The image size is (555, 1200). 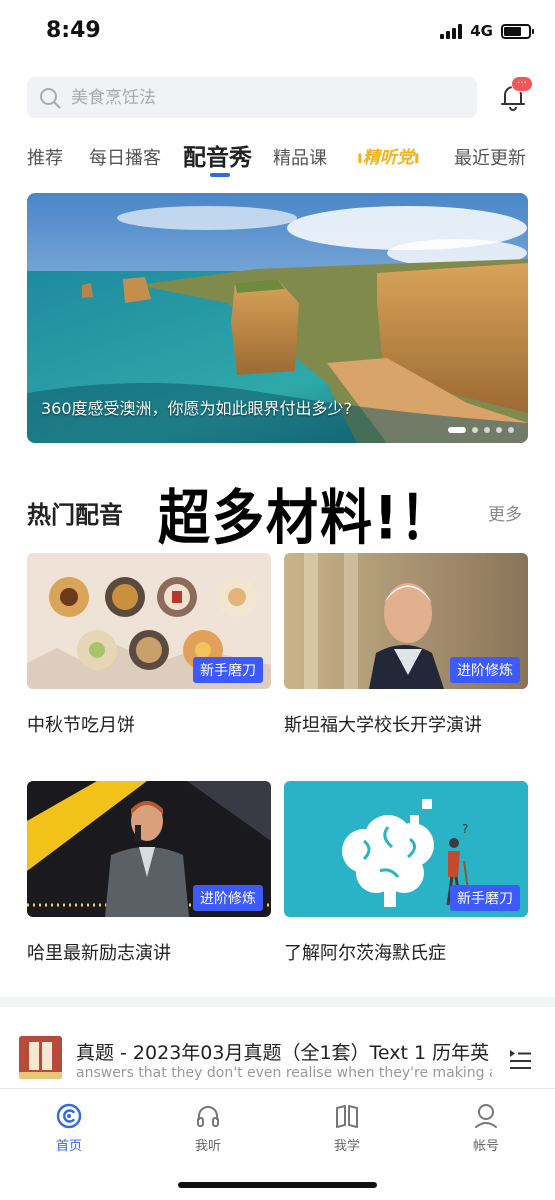 I want to click on tab-dubbing-show: 配音秀, so click(x=217, y=155).